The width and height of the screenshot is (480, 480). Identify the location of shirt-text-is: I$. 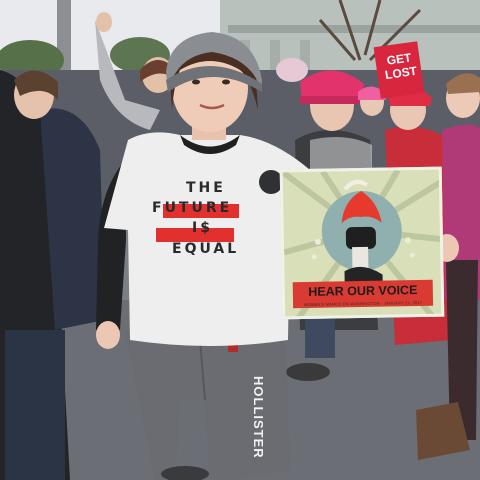
(202, 228).